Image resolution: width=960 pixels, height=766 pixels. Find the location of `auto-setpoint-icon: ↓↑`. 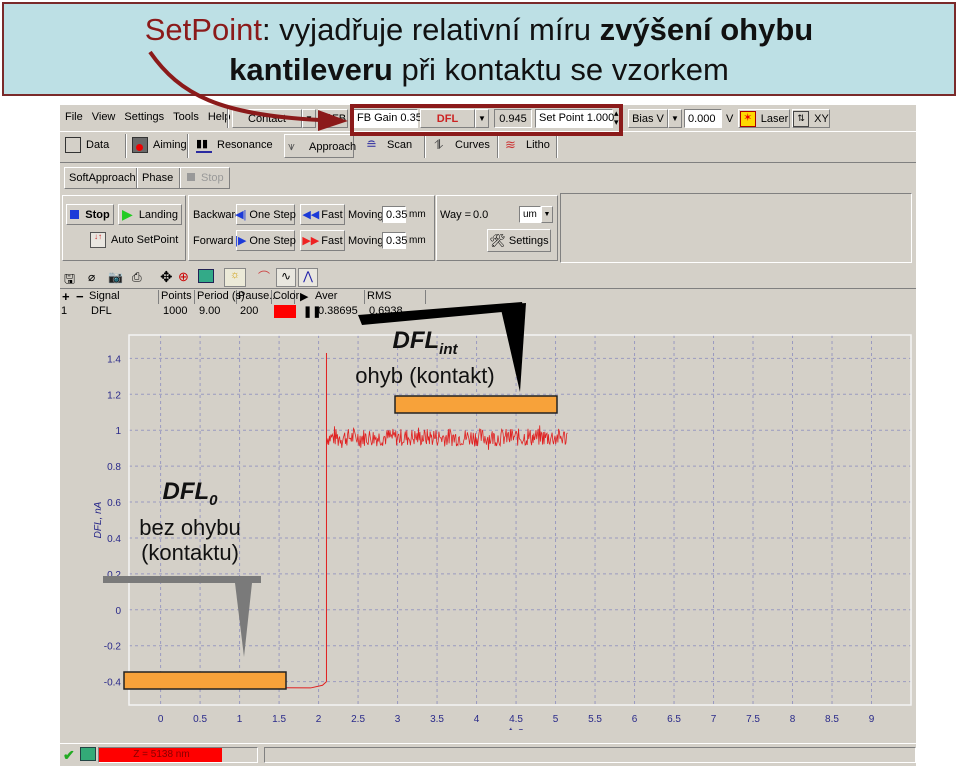

auto-setpoint-icon: ↓↑ is located at coordinates (98, 240).